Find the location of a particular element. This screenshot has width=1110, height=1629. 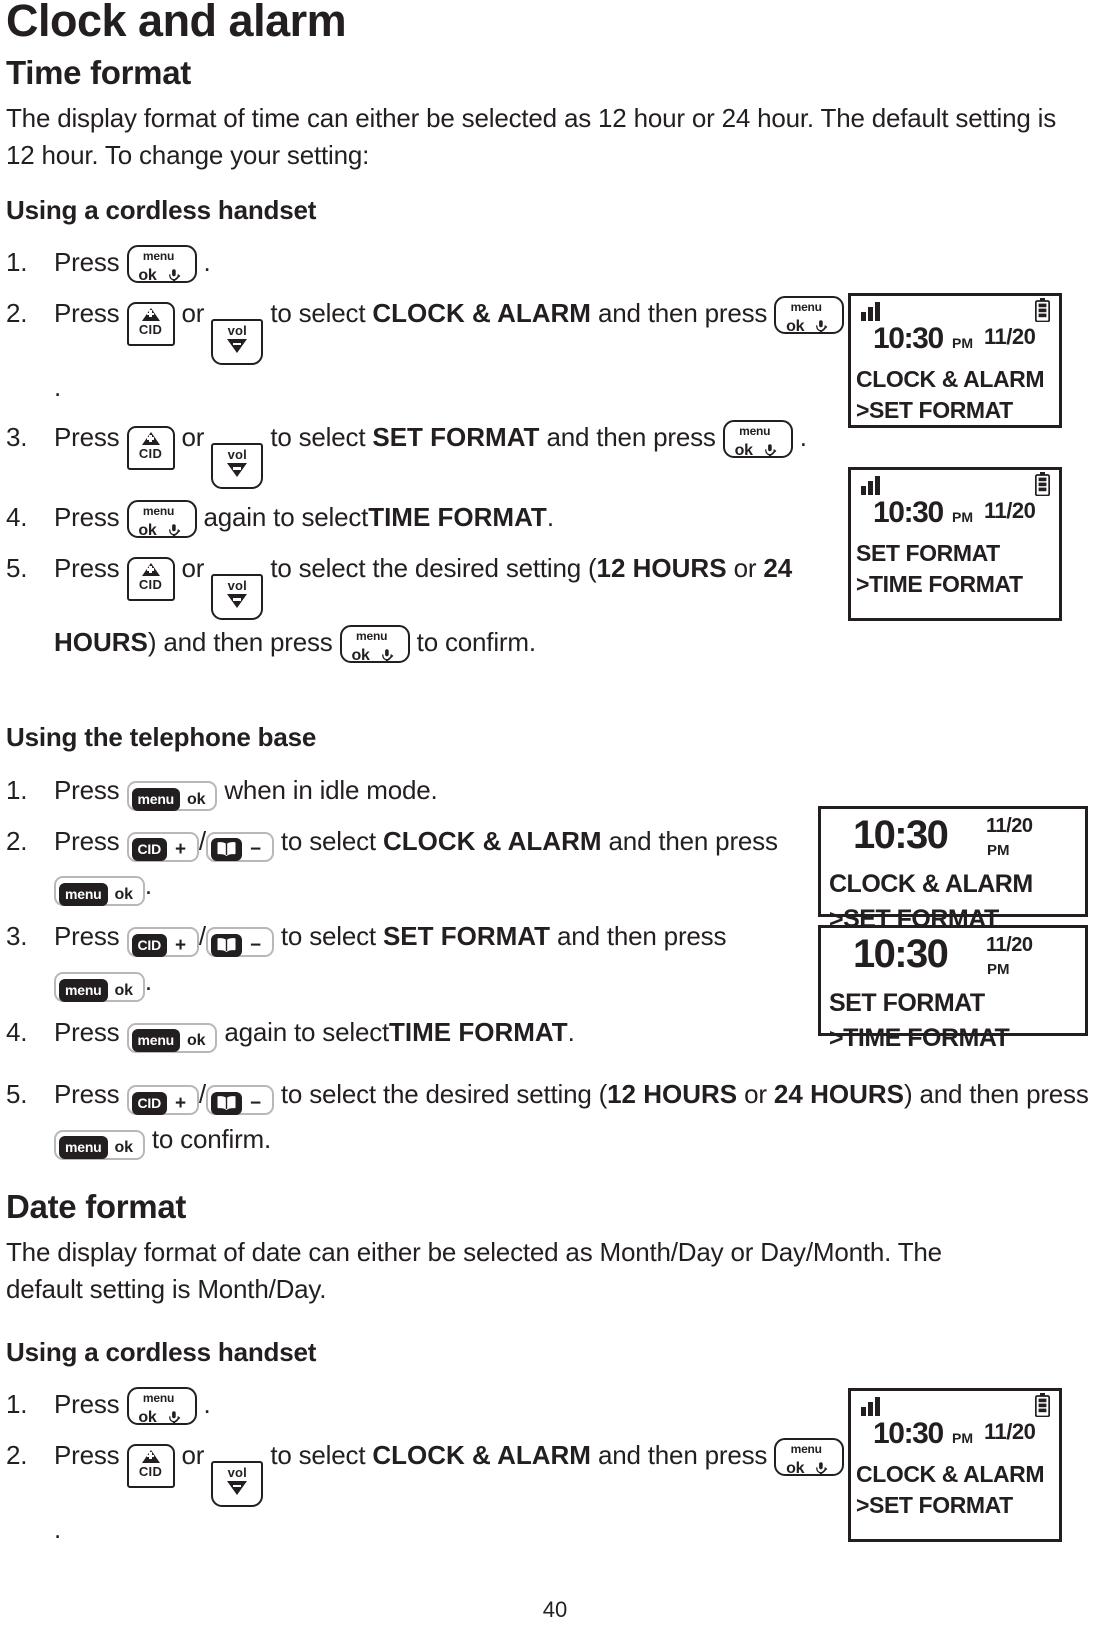

step-text: ) and then press is located at coordinates (996, 1094).